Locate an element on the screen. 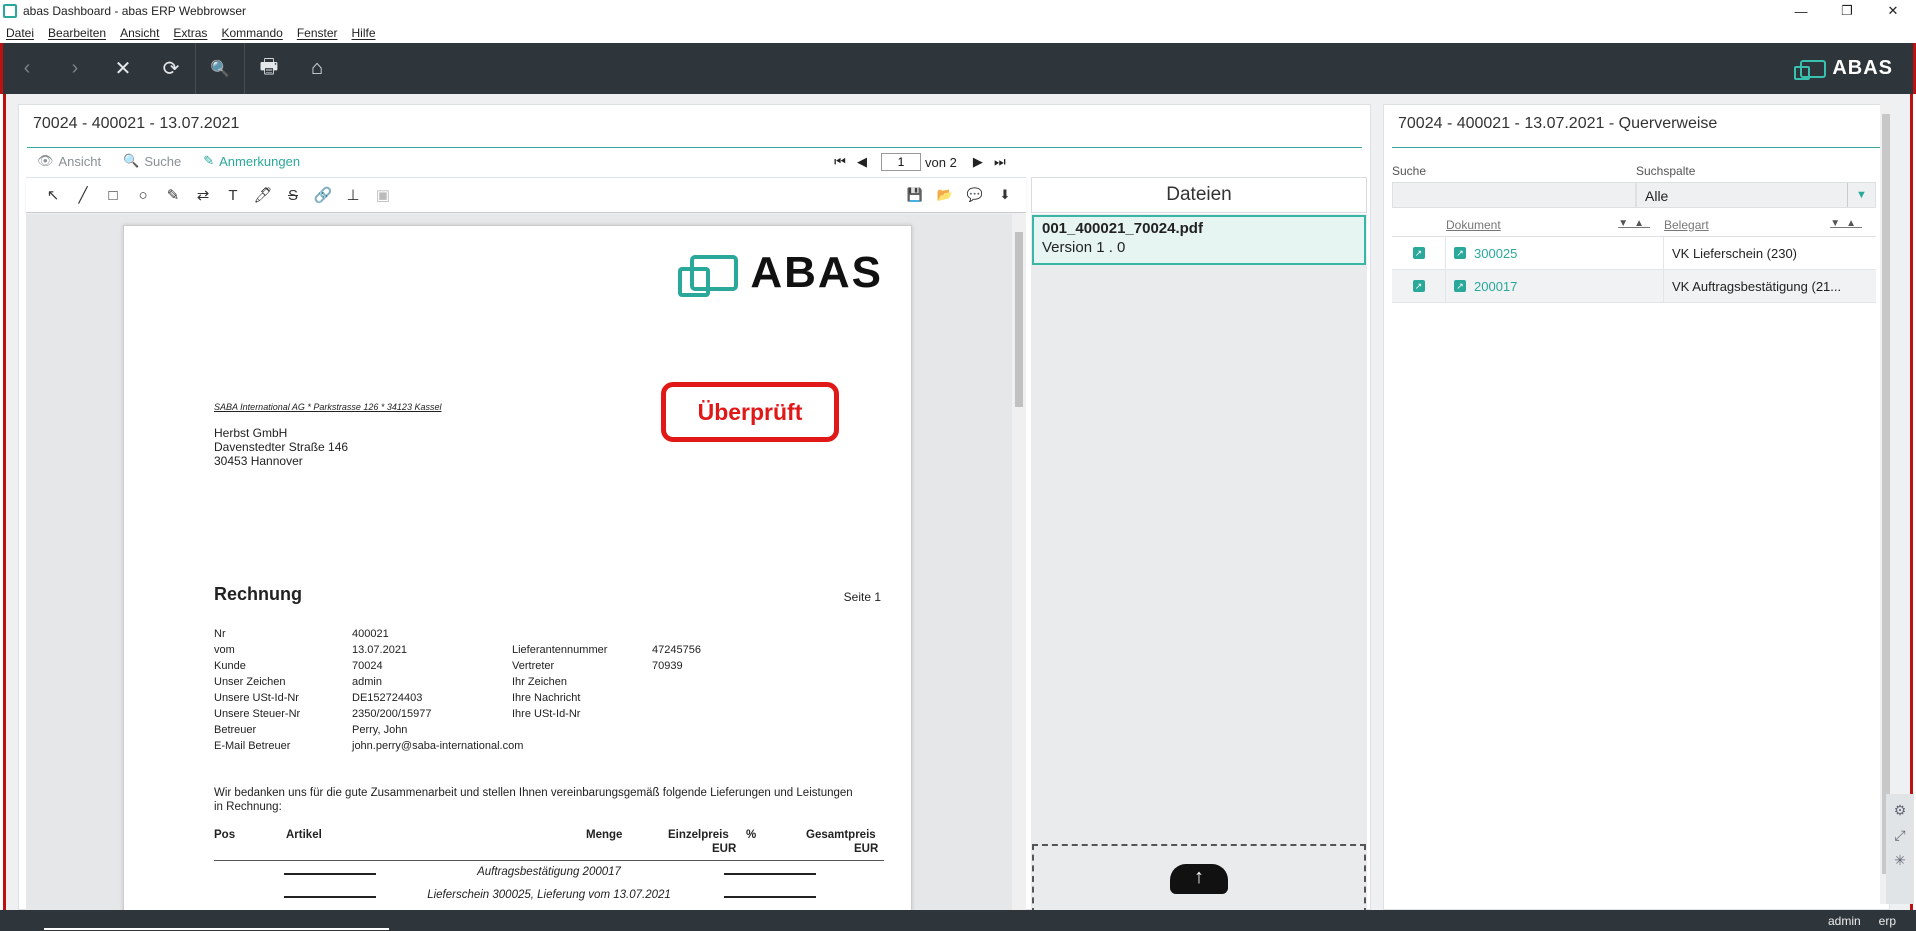 This screenshot has height=931, width=1916. forward-icon: › is located at coordinates (75, 68).